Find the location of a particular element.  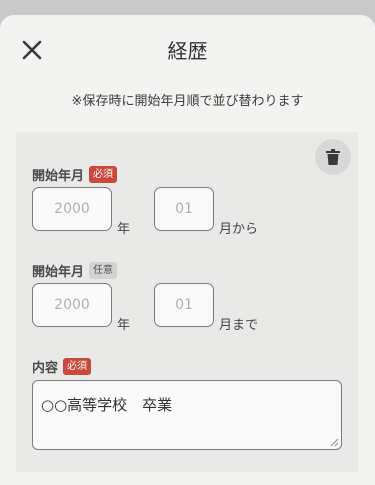

end-date-label: 開始年月 is located at coordinates (58, 272).